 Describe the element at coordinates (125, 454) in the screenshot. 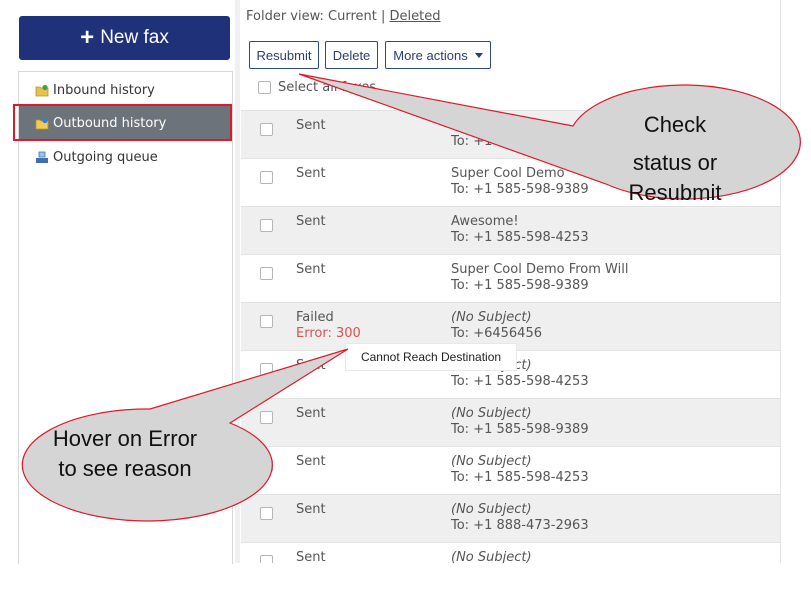

I see `callout-bottom-left: Hover on Error to see reason` at that location.